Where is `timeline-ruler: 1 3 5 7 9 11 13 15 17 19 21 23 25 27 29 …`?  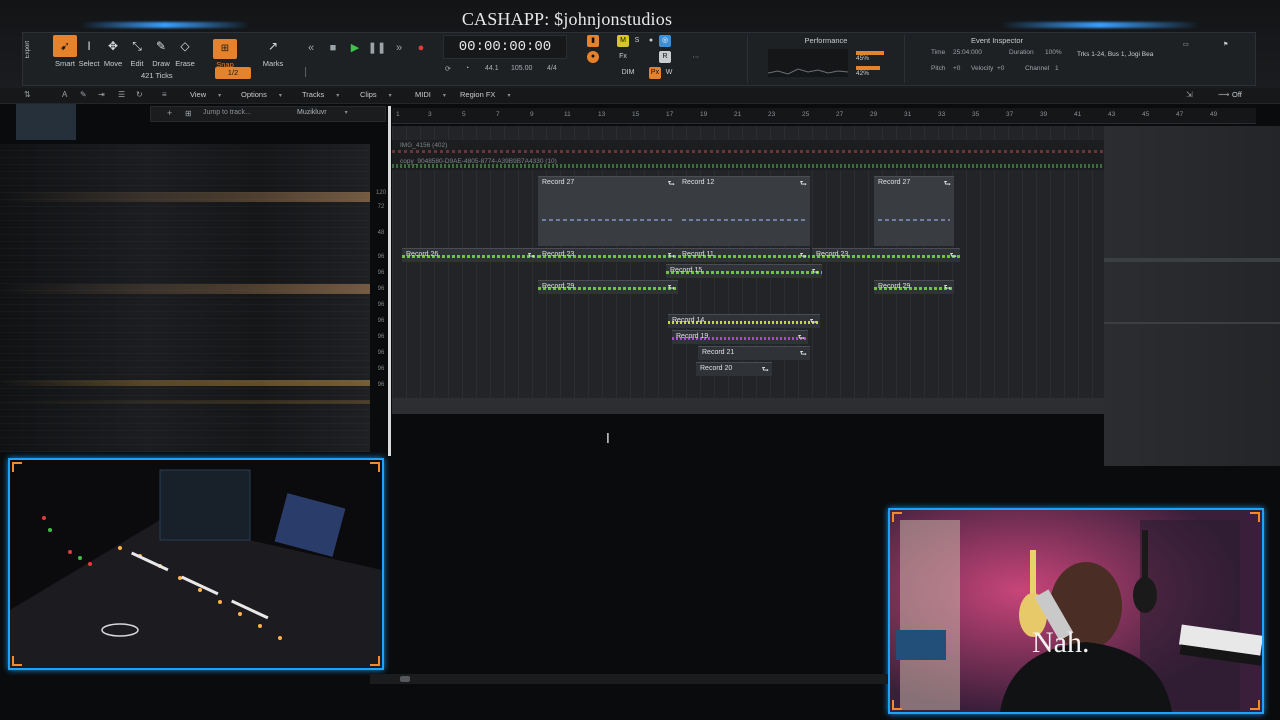 timeline-ruler: 1 3 5 7 9 11 13 15 17 19 21 23 25 27 29 … is located at coordinates (824, 116).